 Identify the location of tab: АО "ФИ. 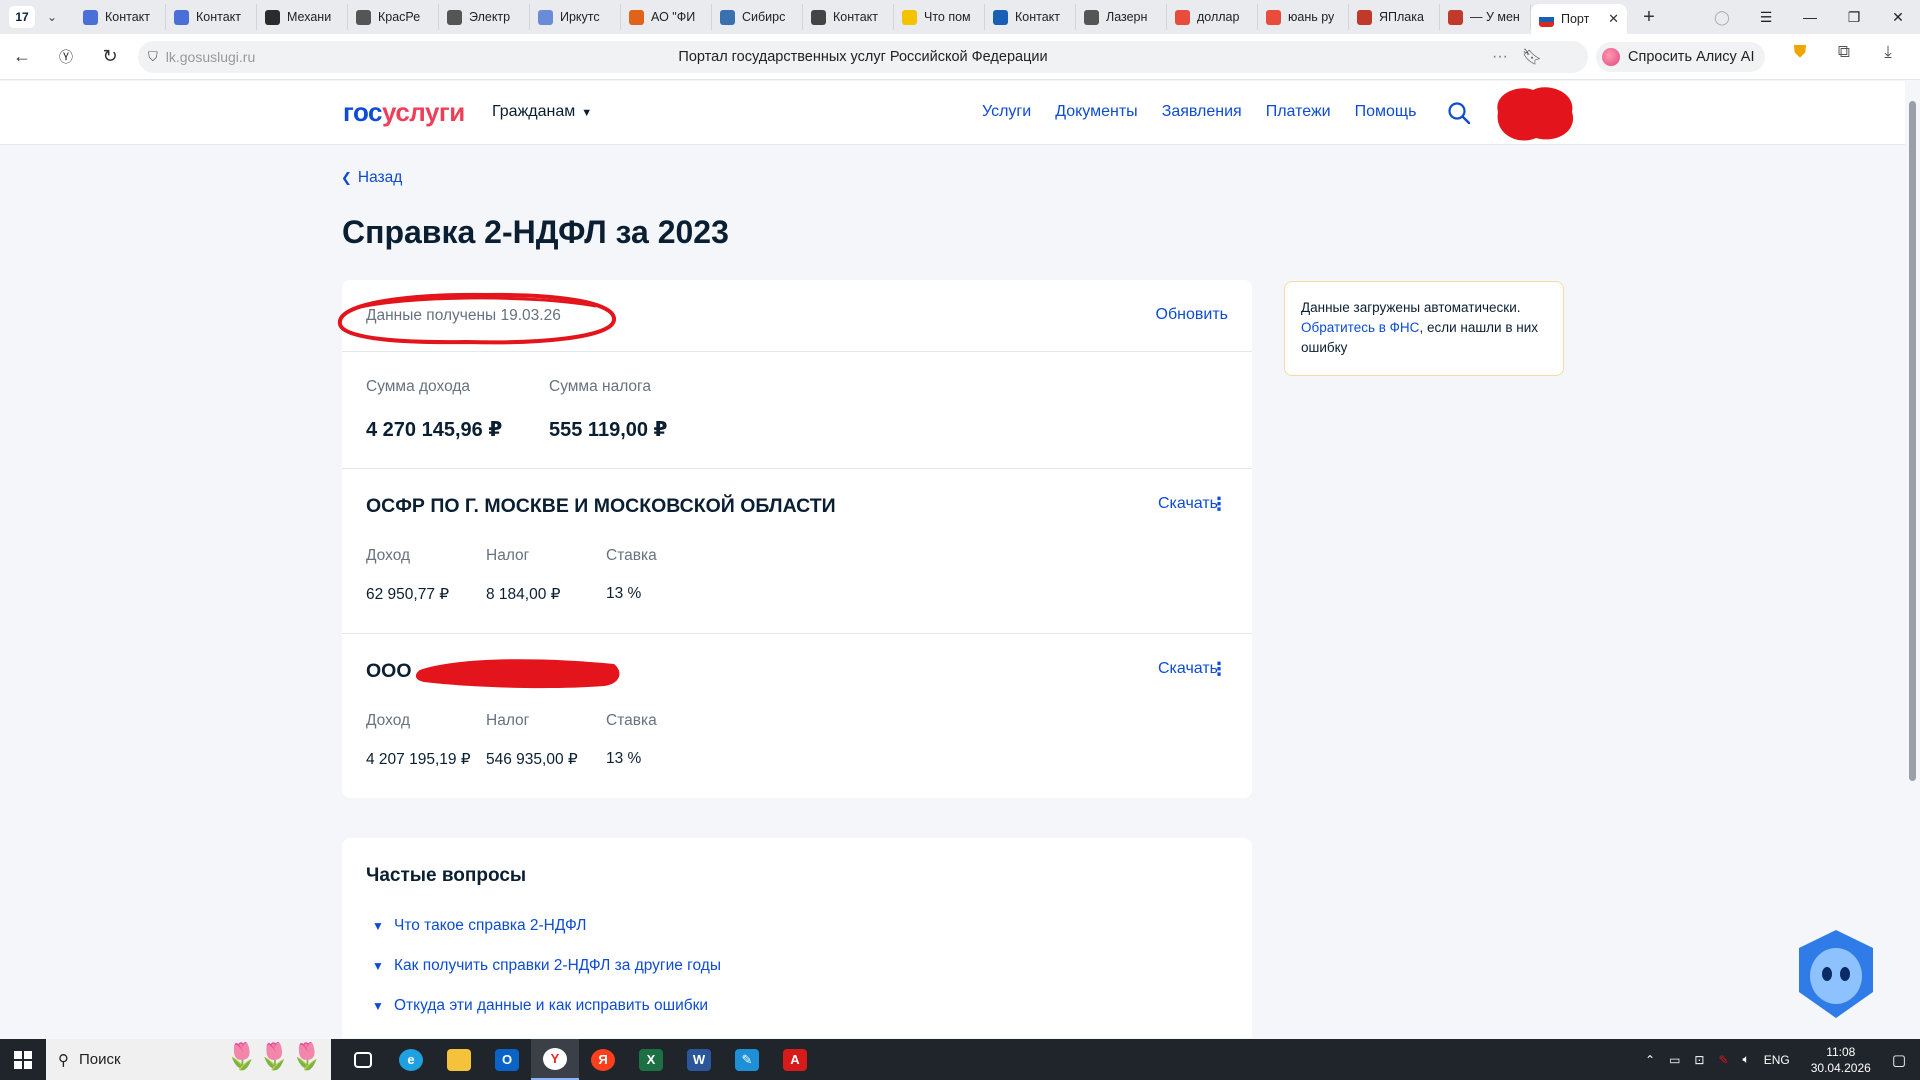
(666, 17).